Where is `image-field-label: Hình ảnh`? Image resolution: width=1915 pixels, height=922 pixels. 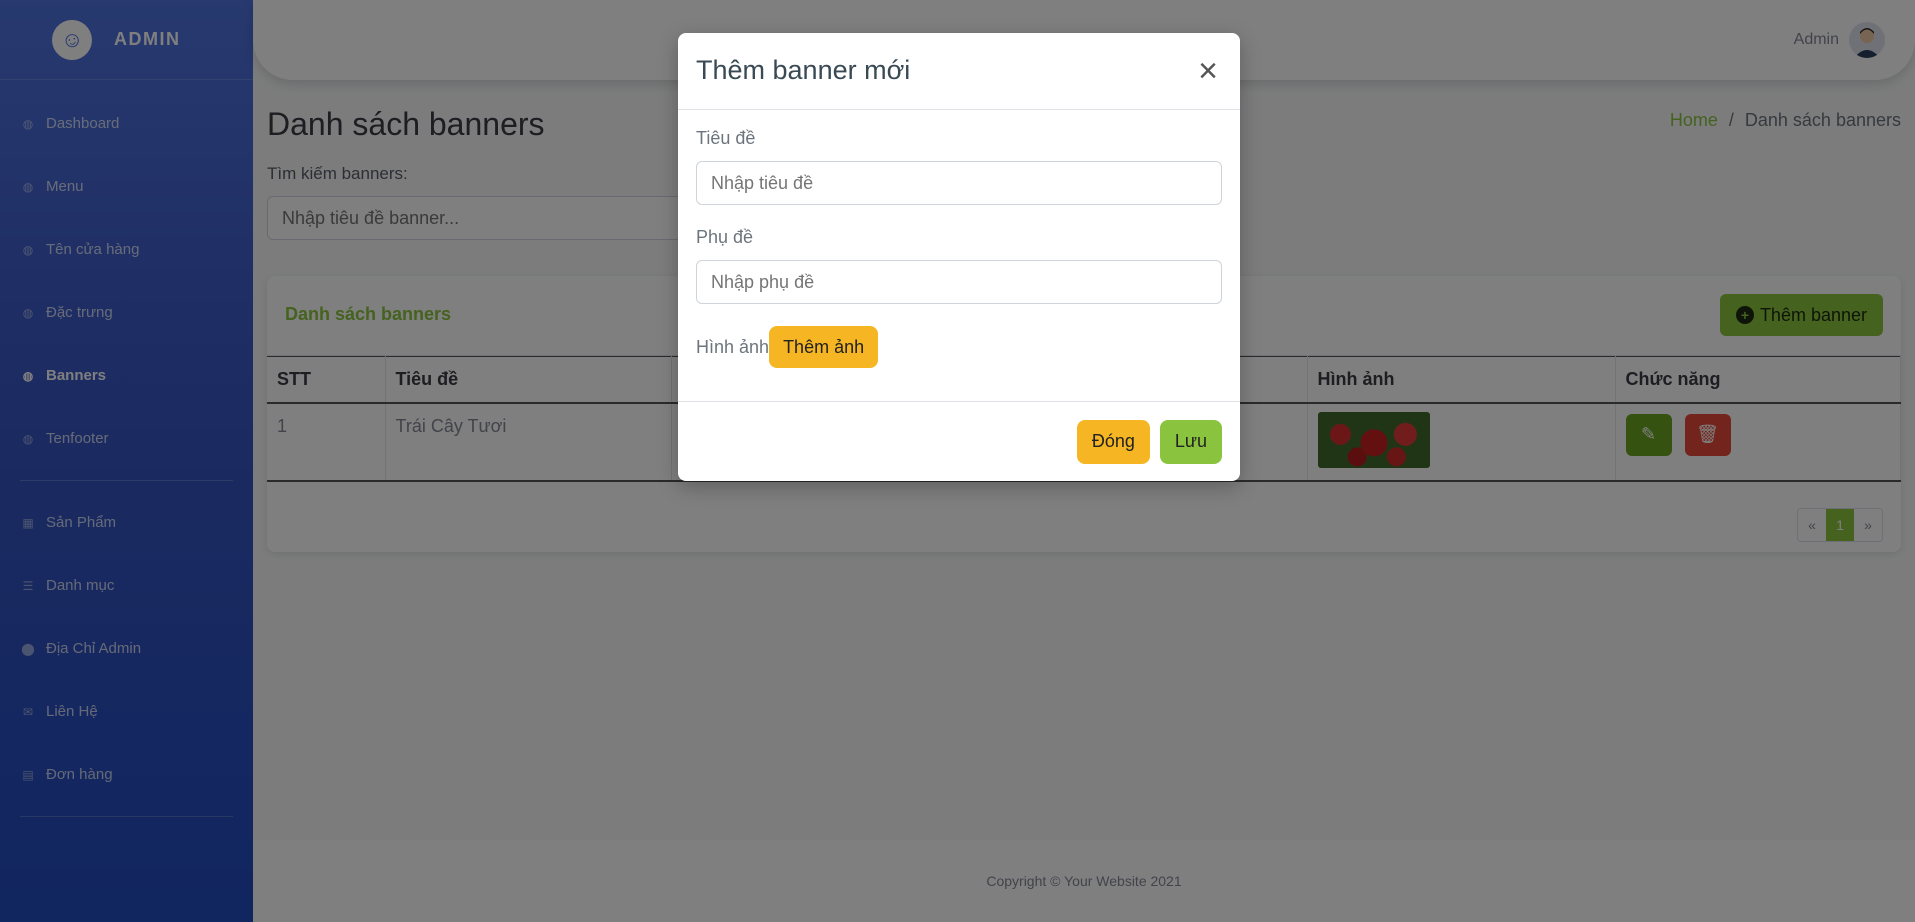
image-field-label: Hình ảnh is located at coordinates (733, 346).